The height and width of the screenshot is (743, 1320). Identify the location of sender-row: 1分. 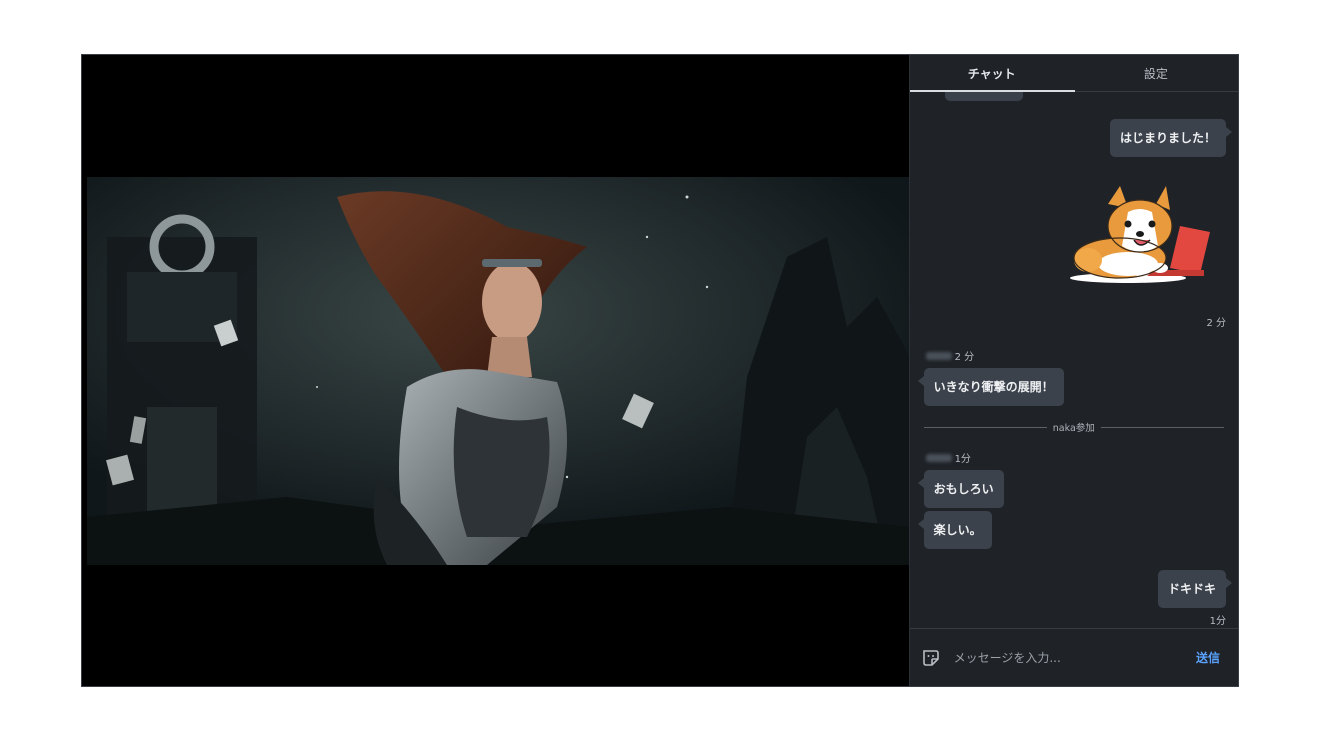
(948, 457).